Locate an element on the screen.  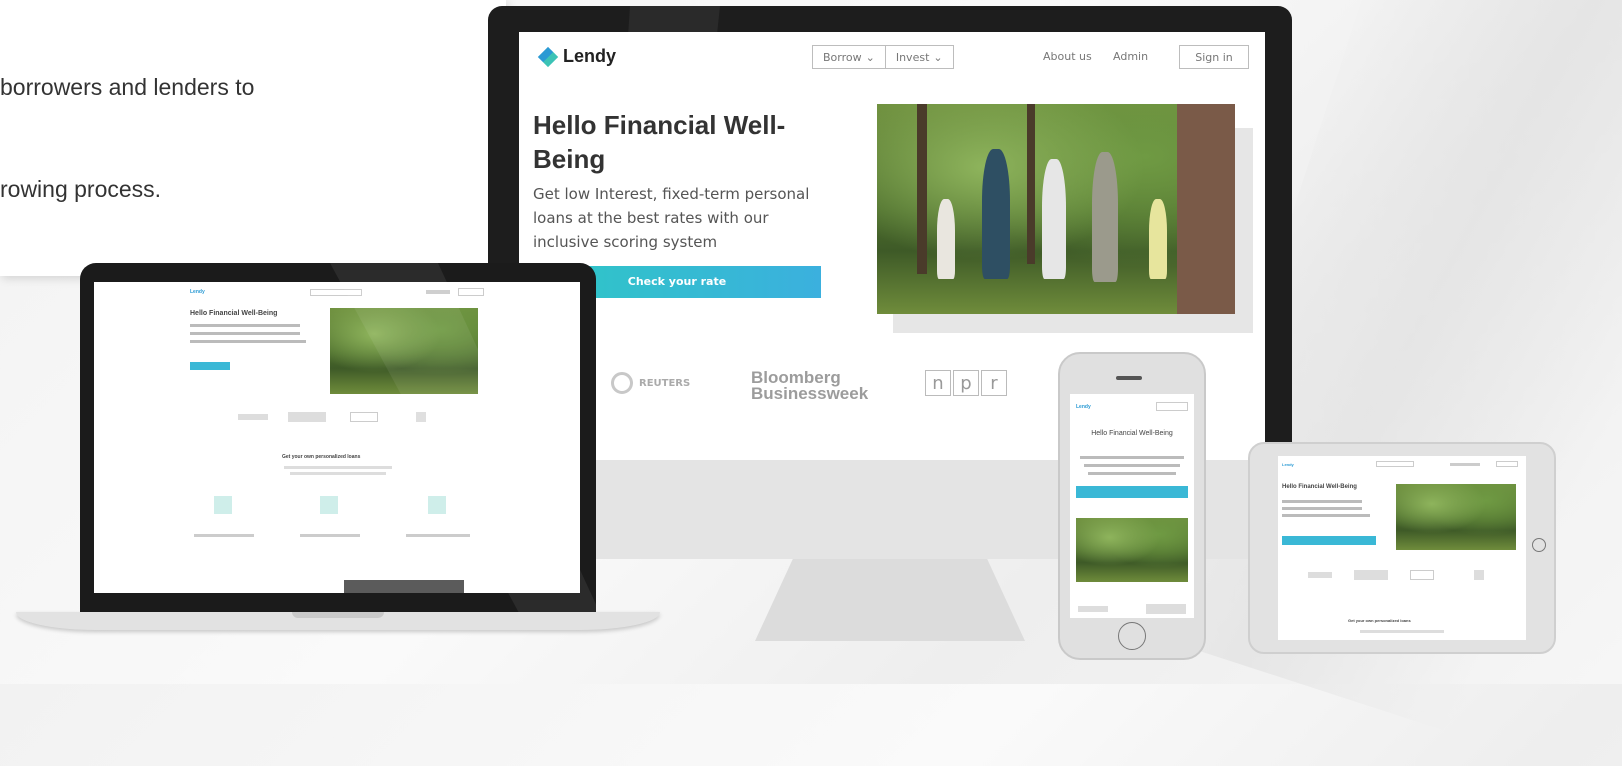
reuters-label: REUTERS is located at coordinates (665, 383).